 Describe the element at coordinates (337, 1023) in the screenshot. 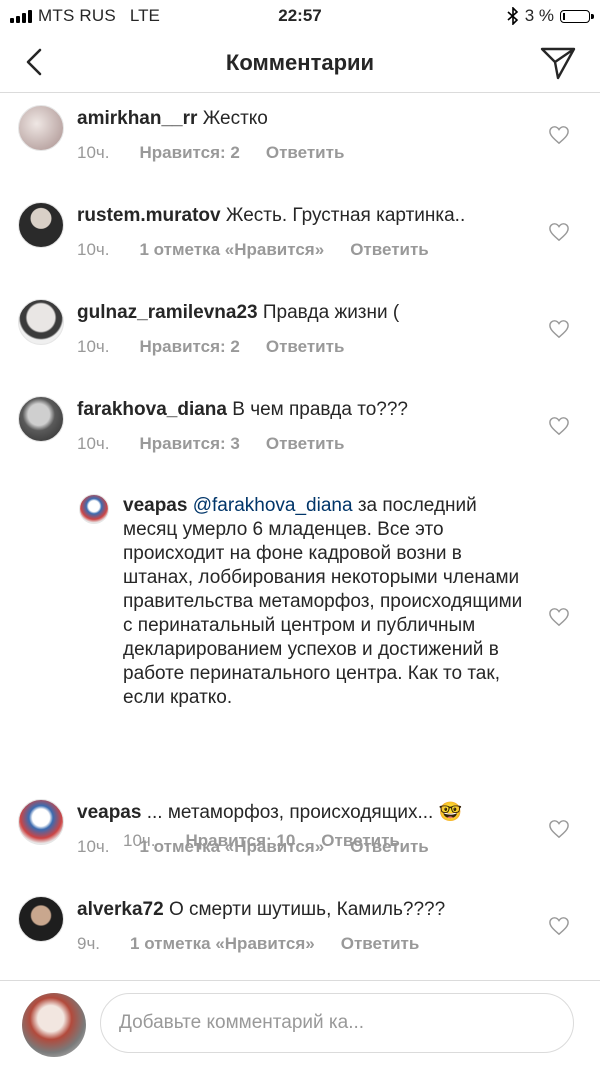

I see `comment-input` at that location.